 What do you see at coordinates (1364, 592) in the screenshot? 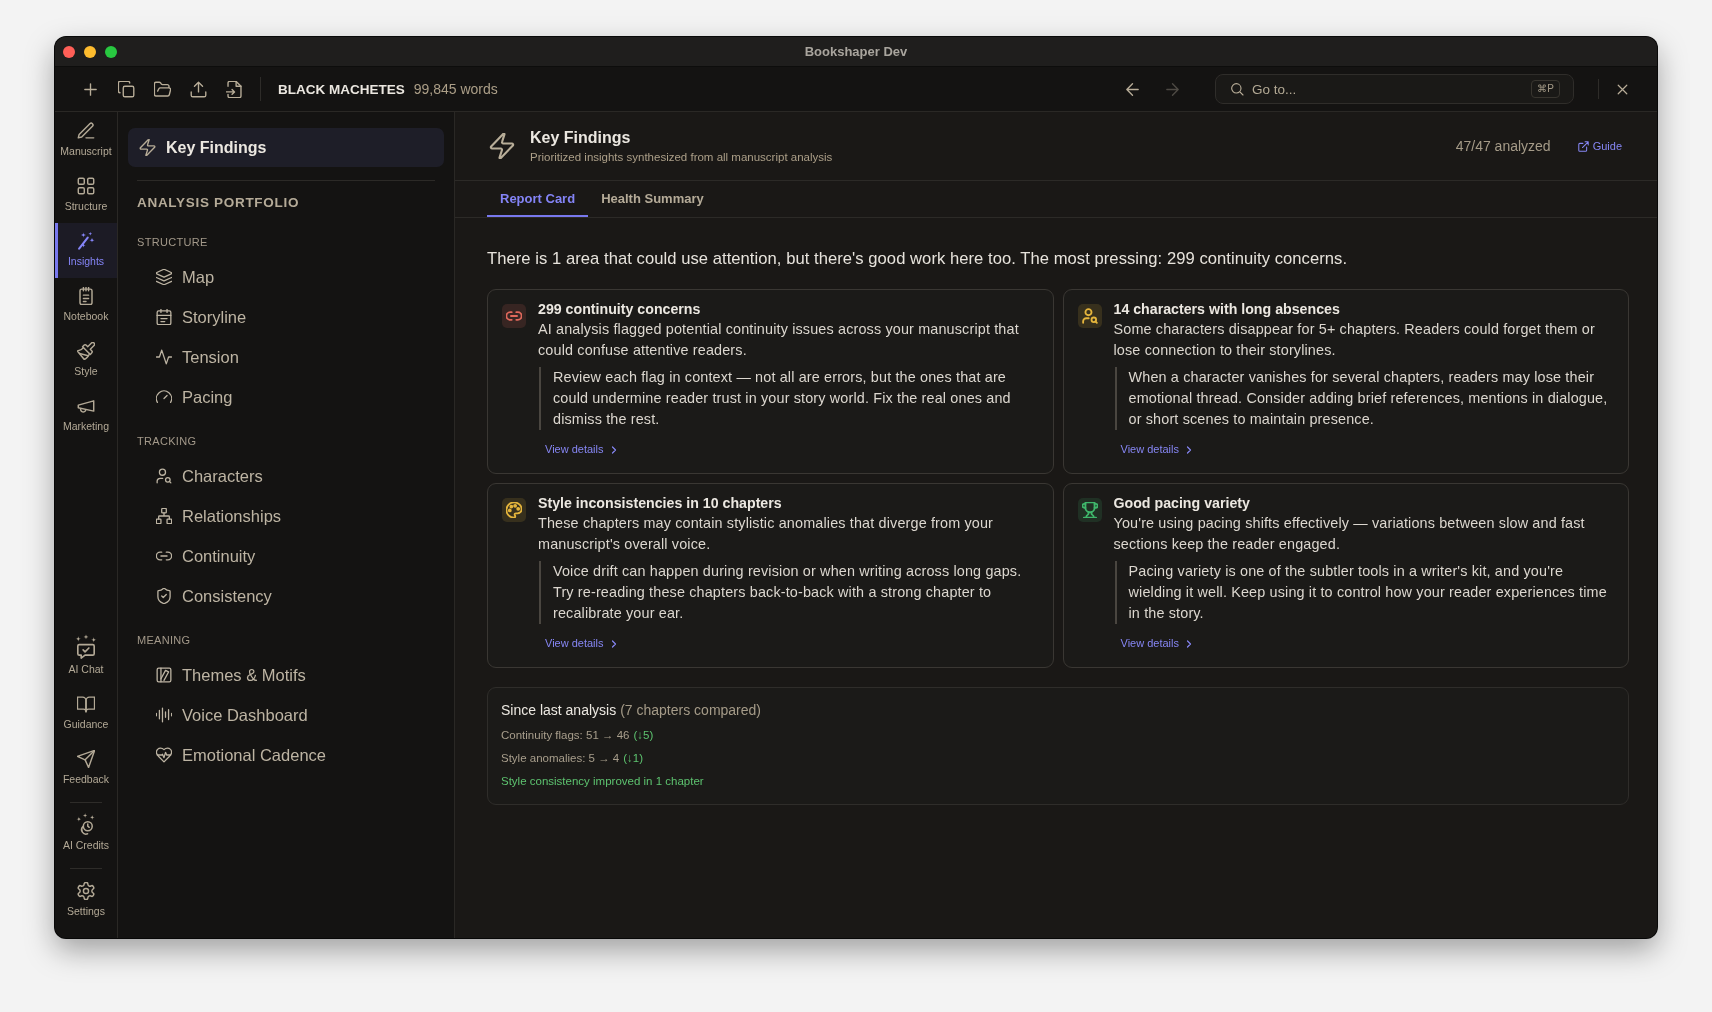
I see `advice-quote: Pacing variety is one of the subtler tools in a writer's kit, and you're wielding it well. Keep using it to control how your reader experiences time in the story.` at bounding box center [1364, 592].